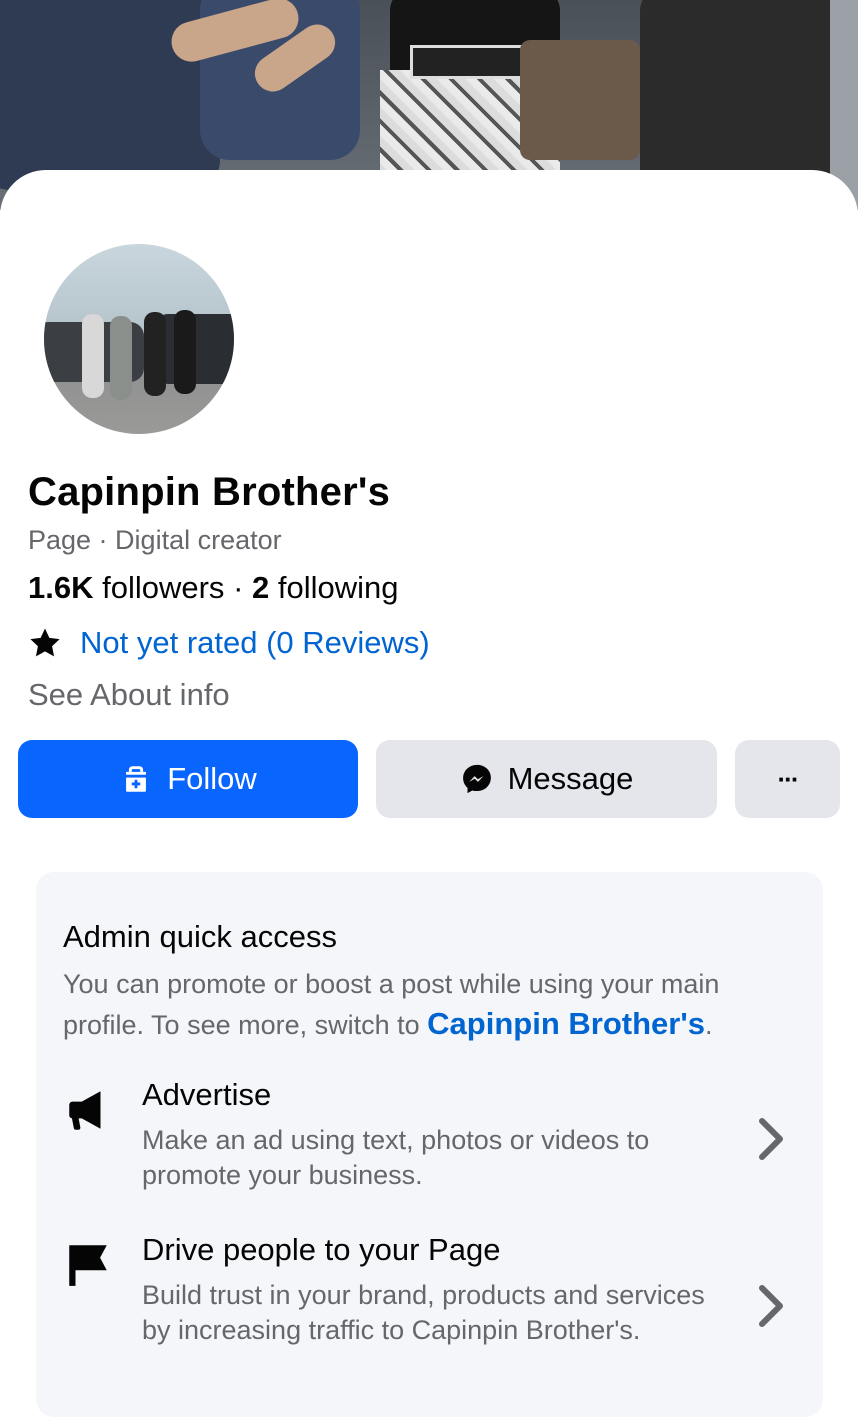 This screenshot has width=858, height=1417. I want to click on page-category: Page · Digital creator, so click(155, 540).